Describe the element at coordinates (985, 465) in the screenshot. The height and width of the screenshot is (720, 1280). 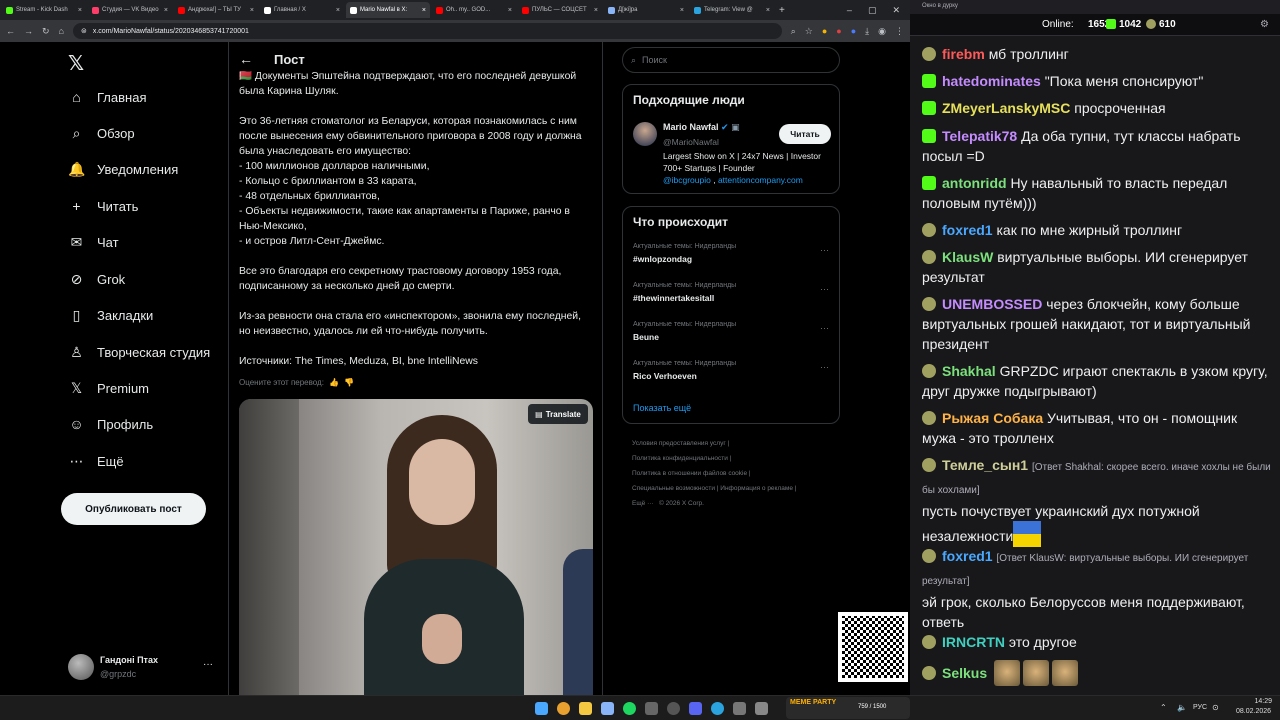
I see `chat-username: Темле_сын1` at that location.